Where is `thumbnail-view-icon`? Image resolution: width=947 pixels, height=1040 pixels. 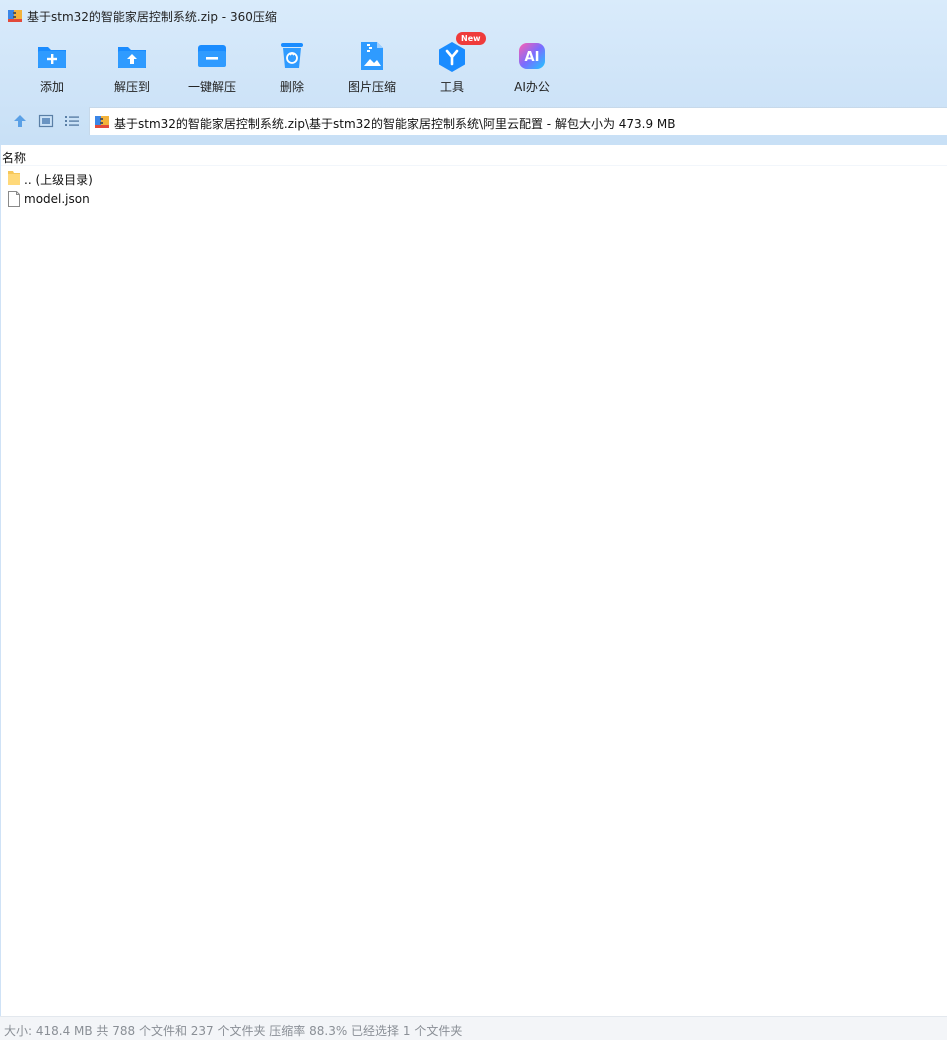 thumbnail-view-icon is located at coordinates (46, 121).